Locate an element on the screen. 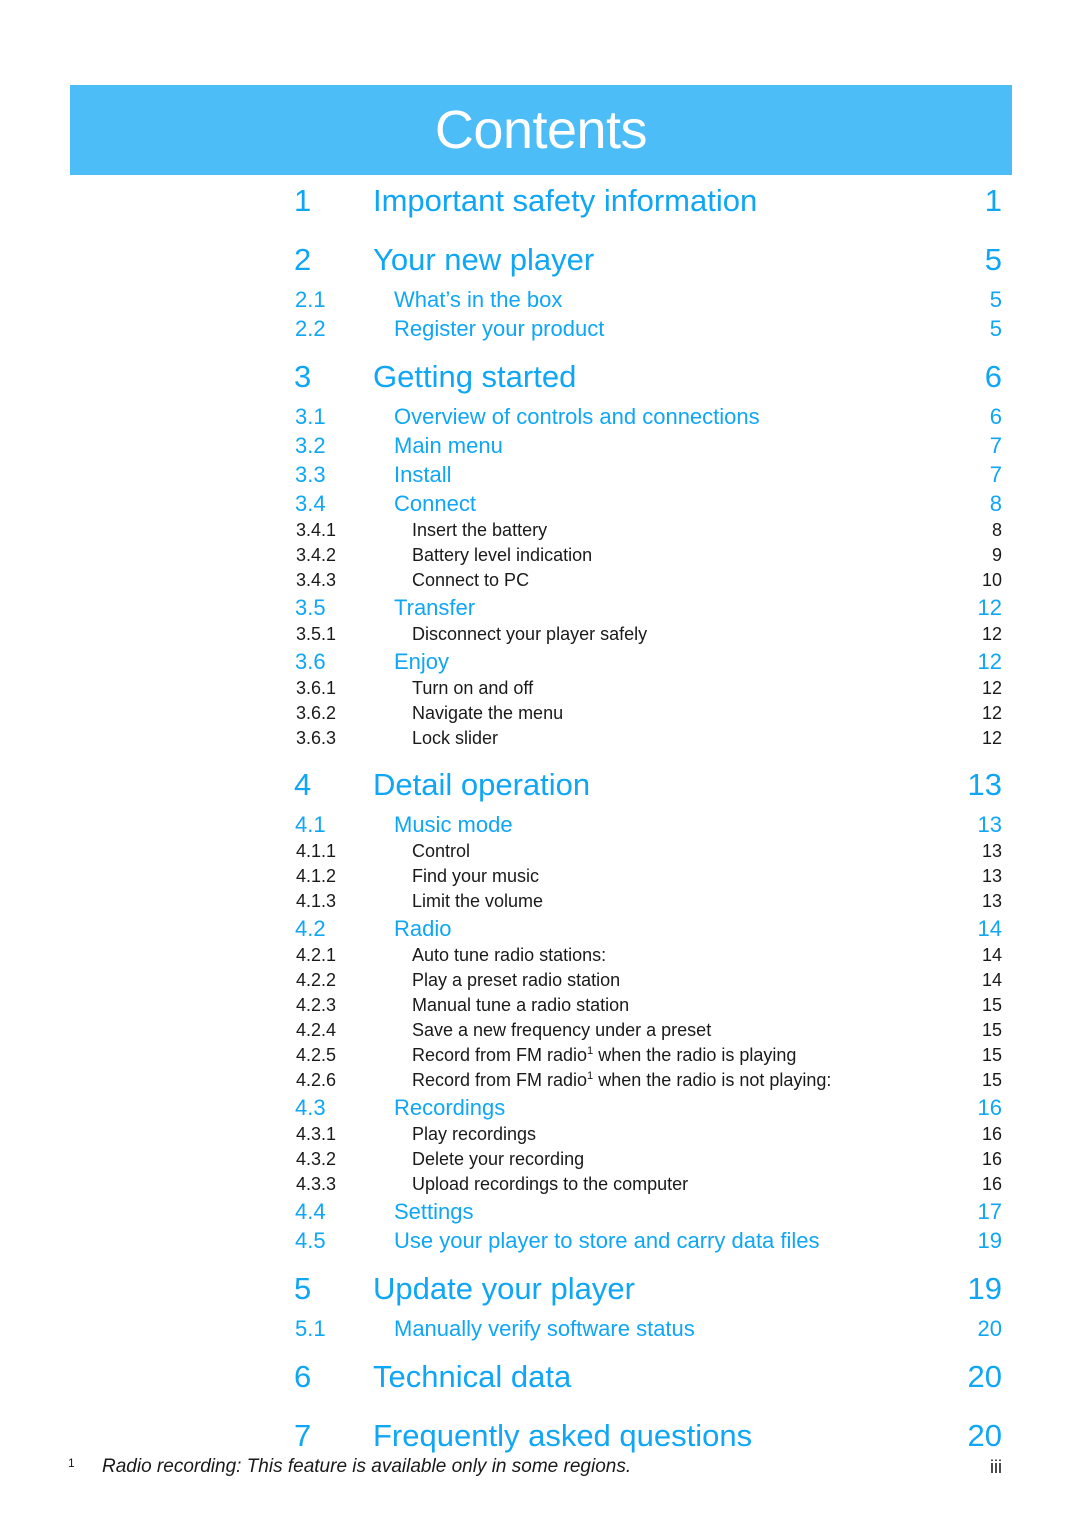  toc-entry: 3.5.1 Disconnect your player safely 12 is located at coordinates (540, 634).